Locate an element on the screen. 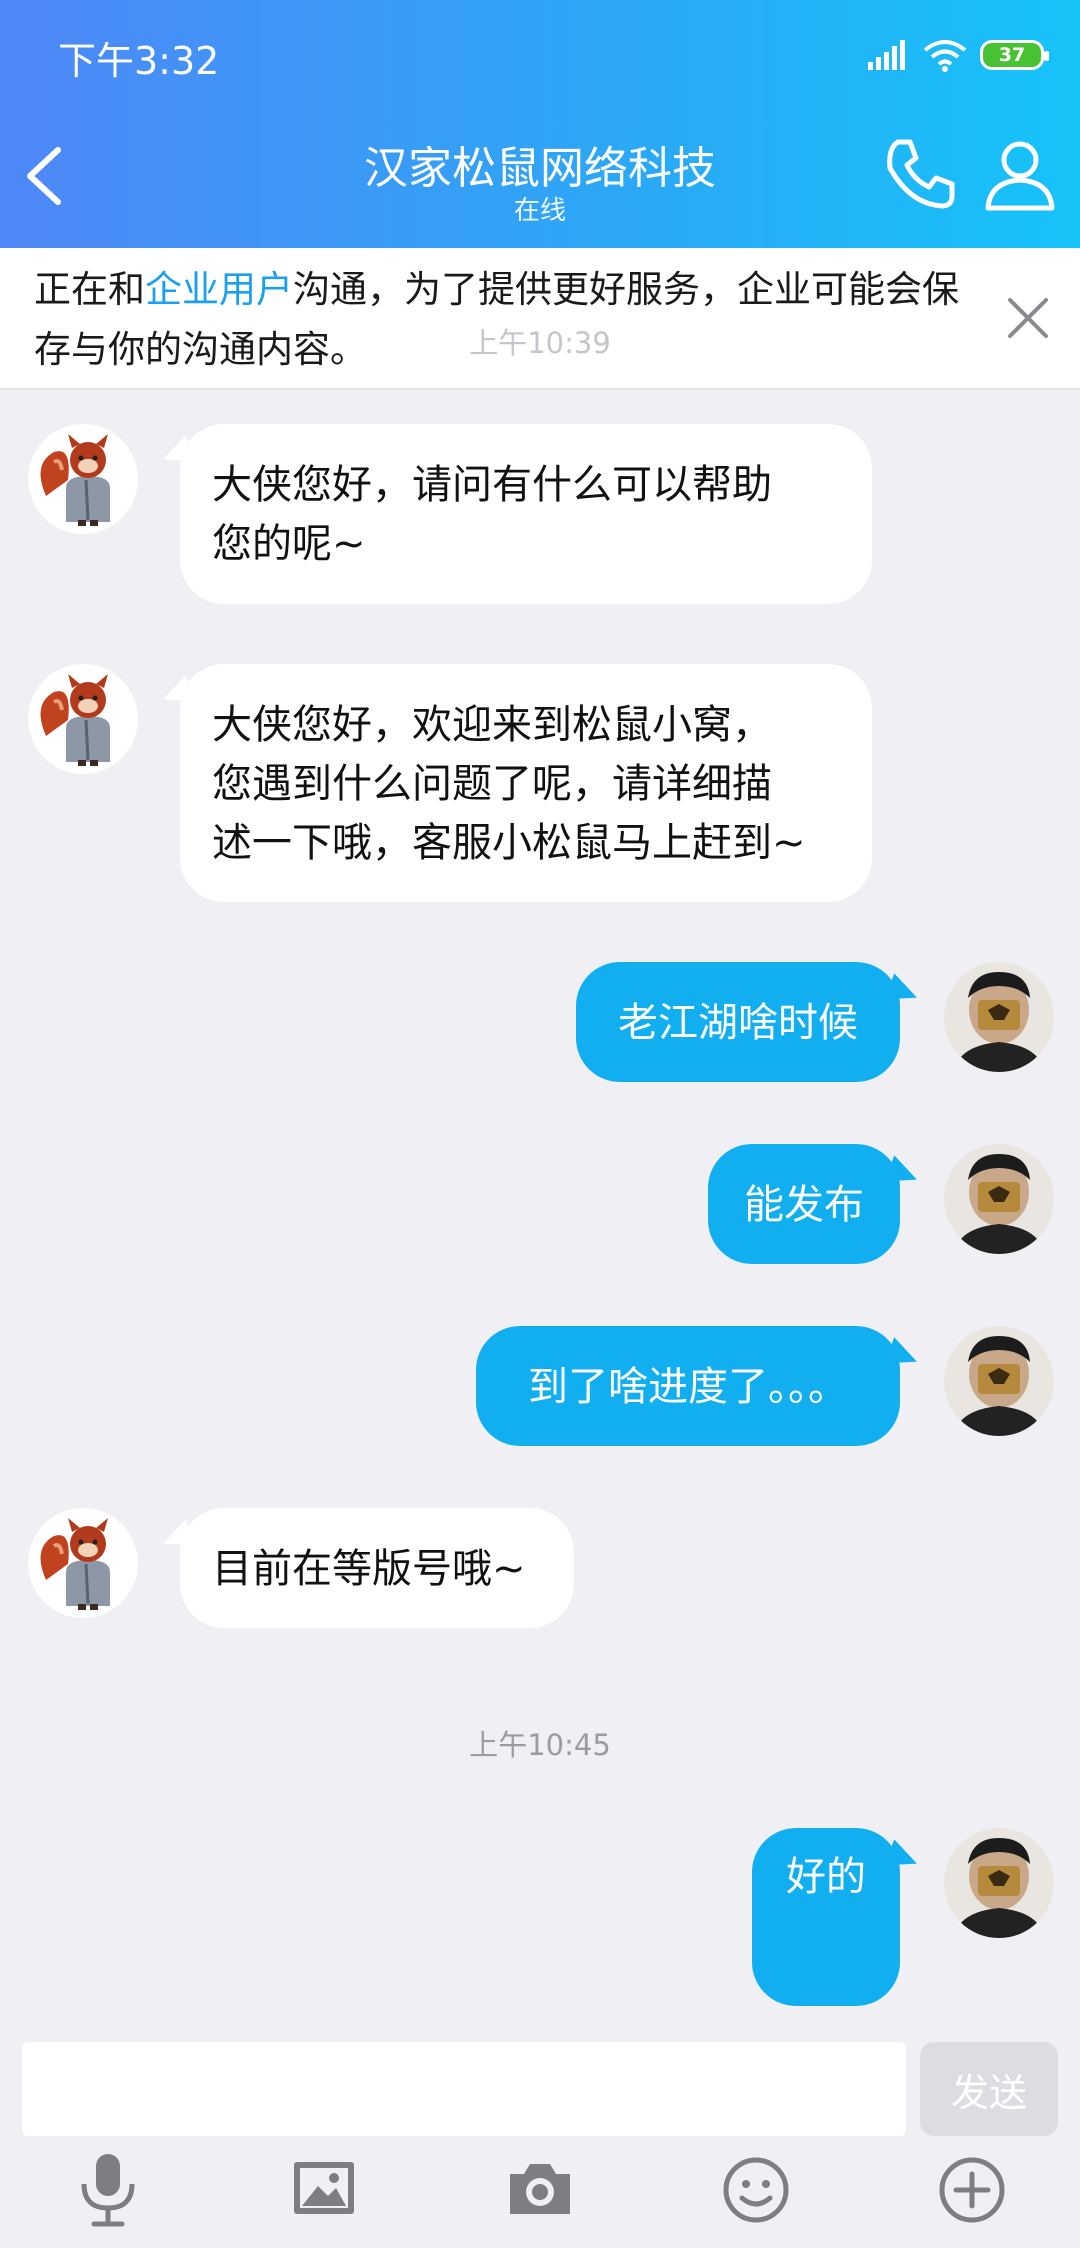 This screenshot has width=1080, height=2248. wifi-icon is located at coordinates (945, 56).